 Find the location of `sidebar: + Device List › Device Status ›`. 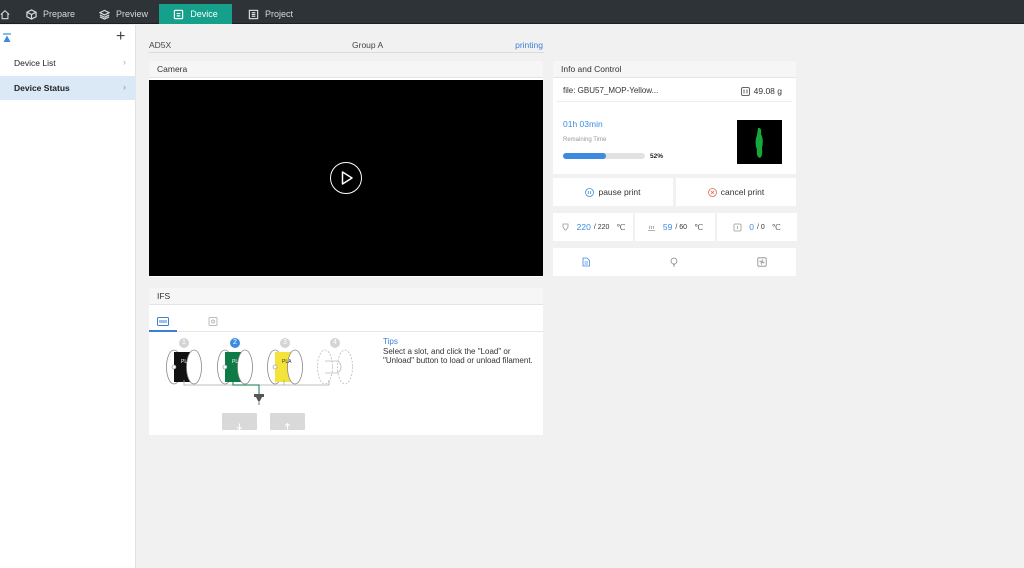

sidebar: + Device List › Device Status › is located at coordinates (68, 296).